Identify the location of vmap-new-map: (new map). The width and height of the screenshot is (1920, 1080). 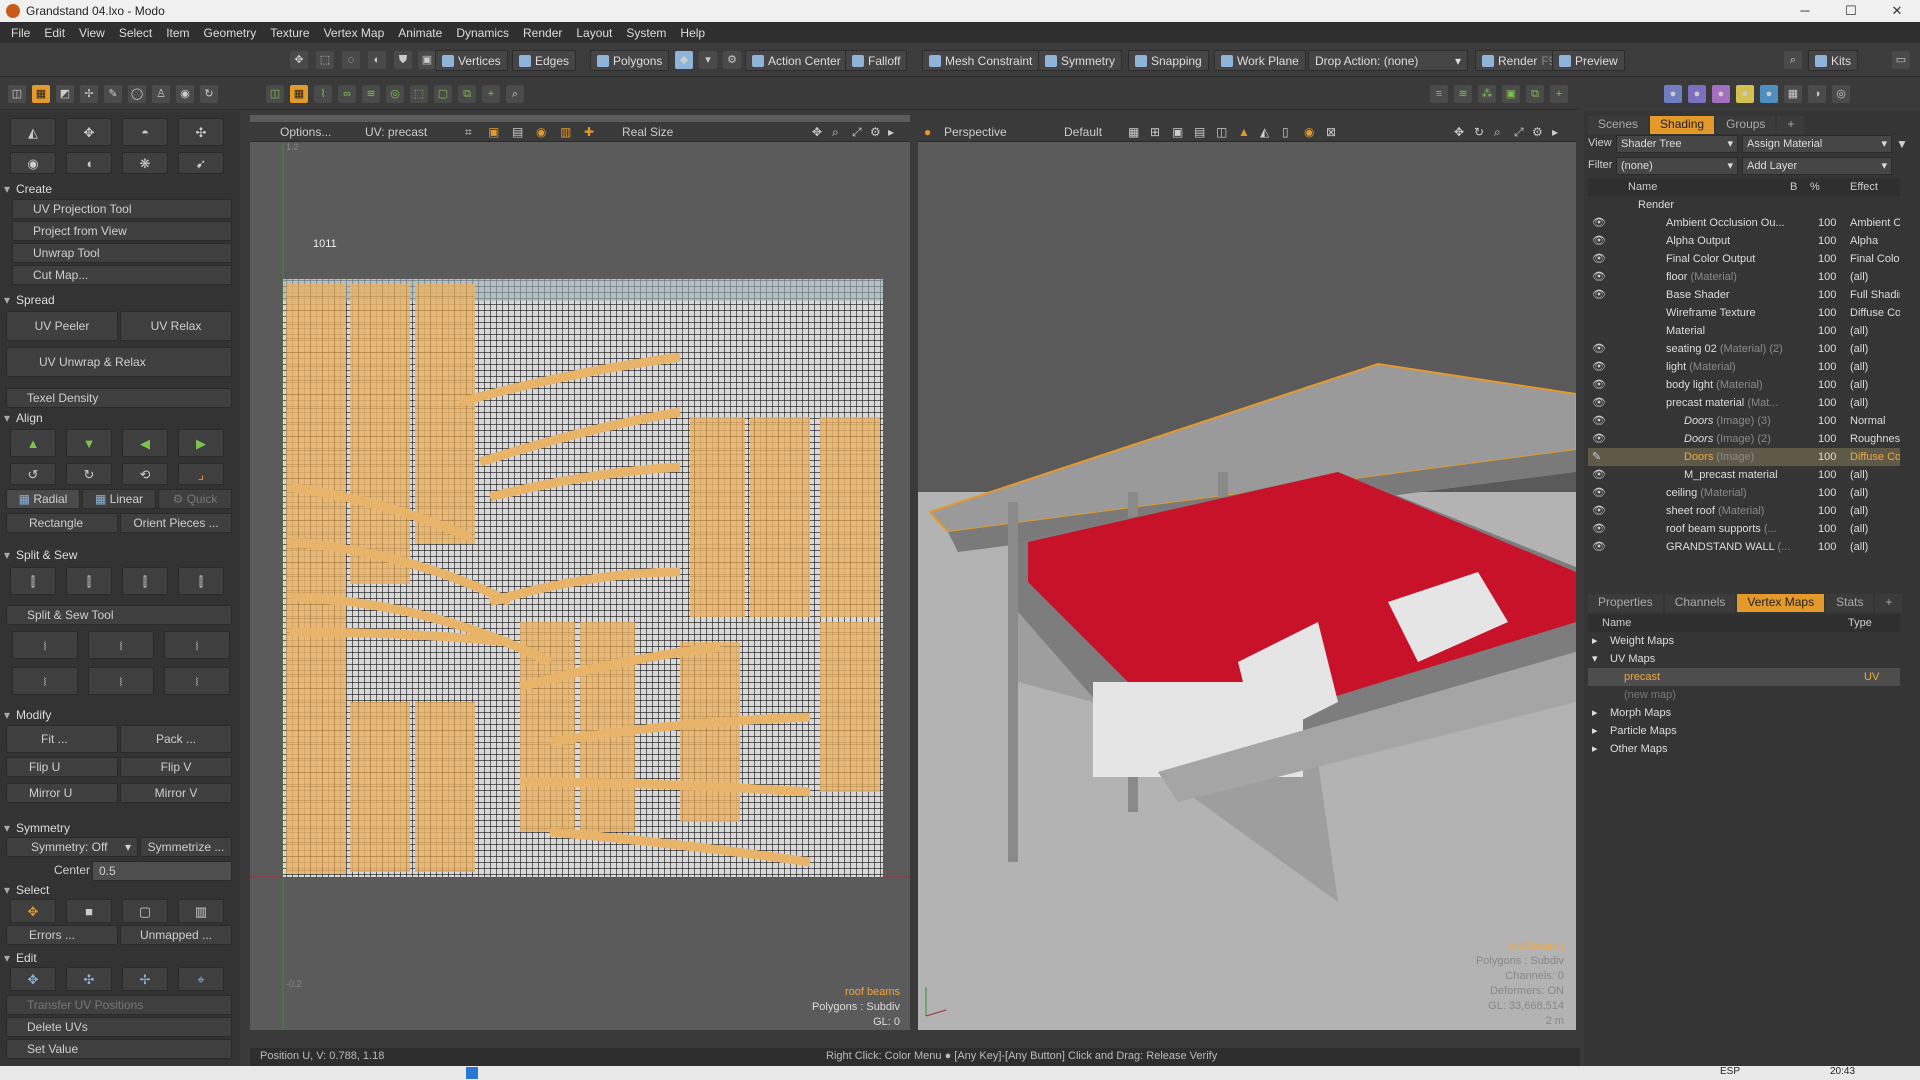
(1744, 695).